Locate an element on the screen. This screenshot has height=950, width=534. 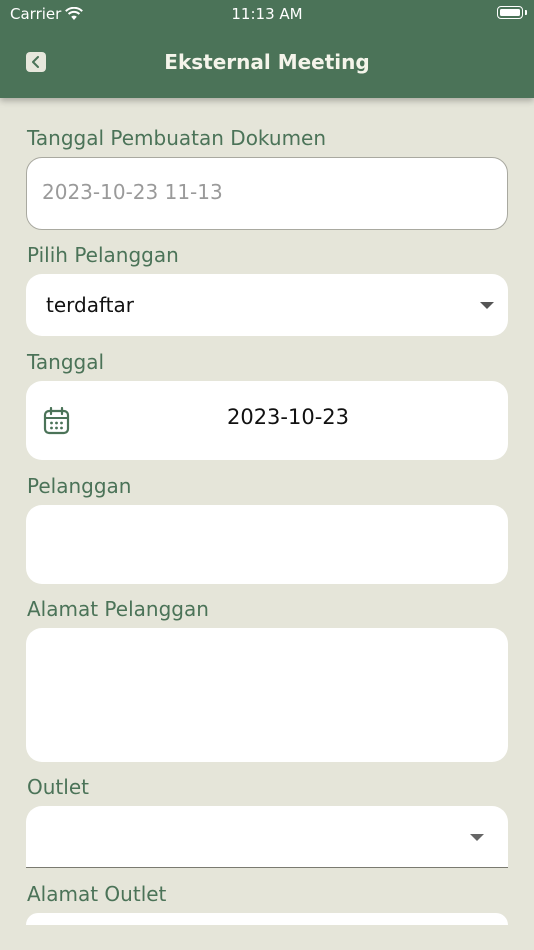
outlet-underline is located at coordinates (267, 867).